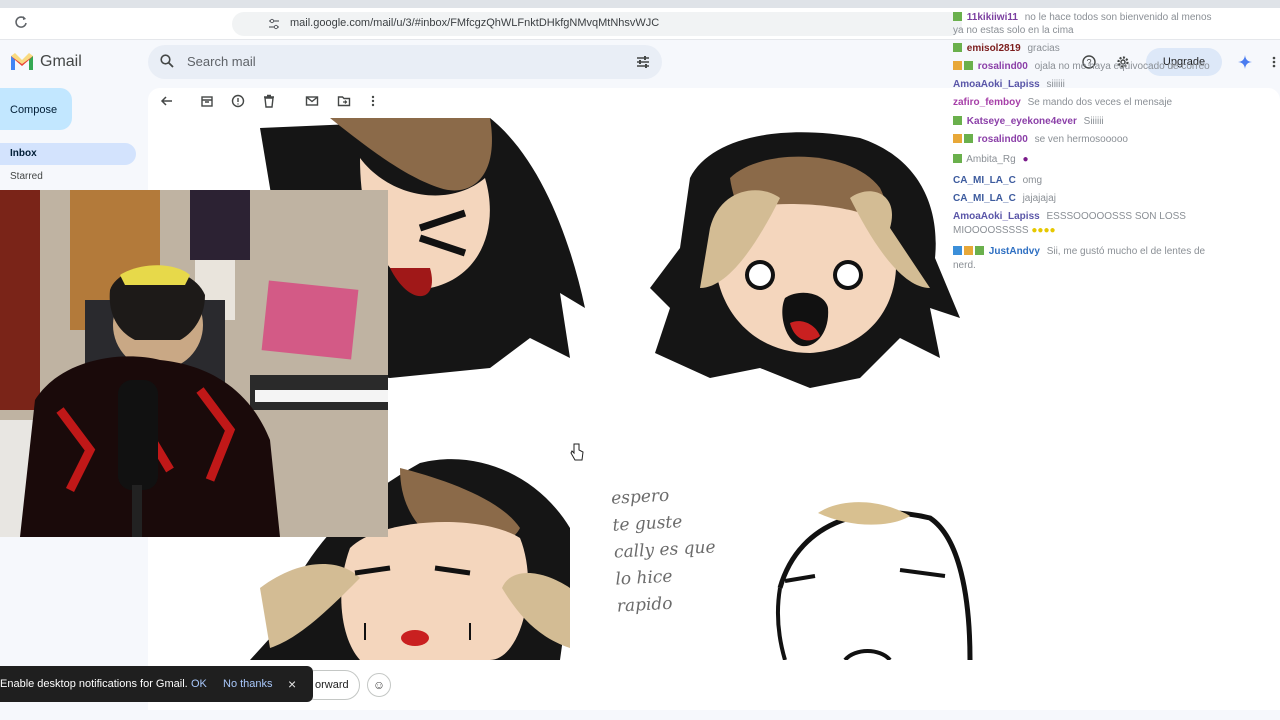 The image size is (1280, 720). I want to click on site-settings-icon, so click(274, 23).